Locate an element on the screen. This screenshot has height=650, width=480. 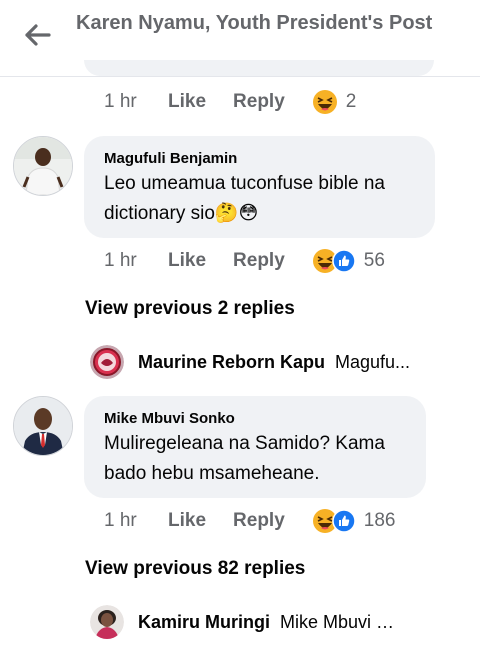
comment-actions: 1 hr Like Reply 56 is located at coordinates (244, 261).